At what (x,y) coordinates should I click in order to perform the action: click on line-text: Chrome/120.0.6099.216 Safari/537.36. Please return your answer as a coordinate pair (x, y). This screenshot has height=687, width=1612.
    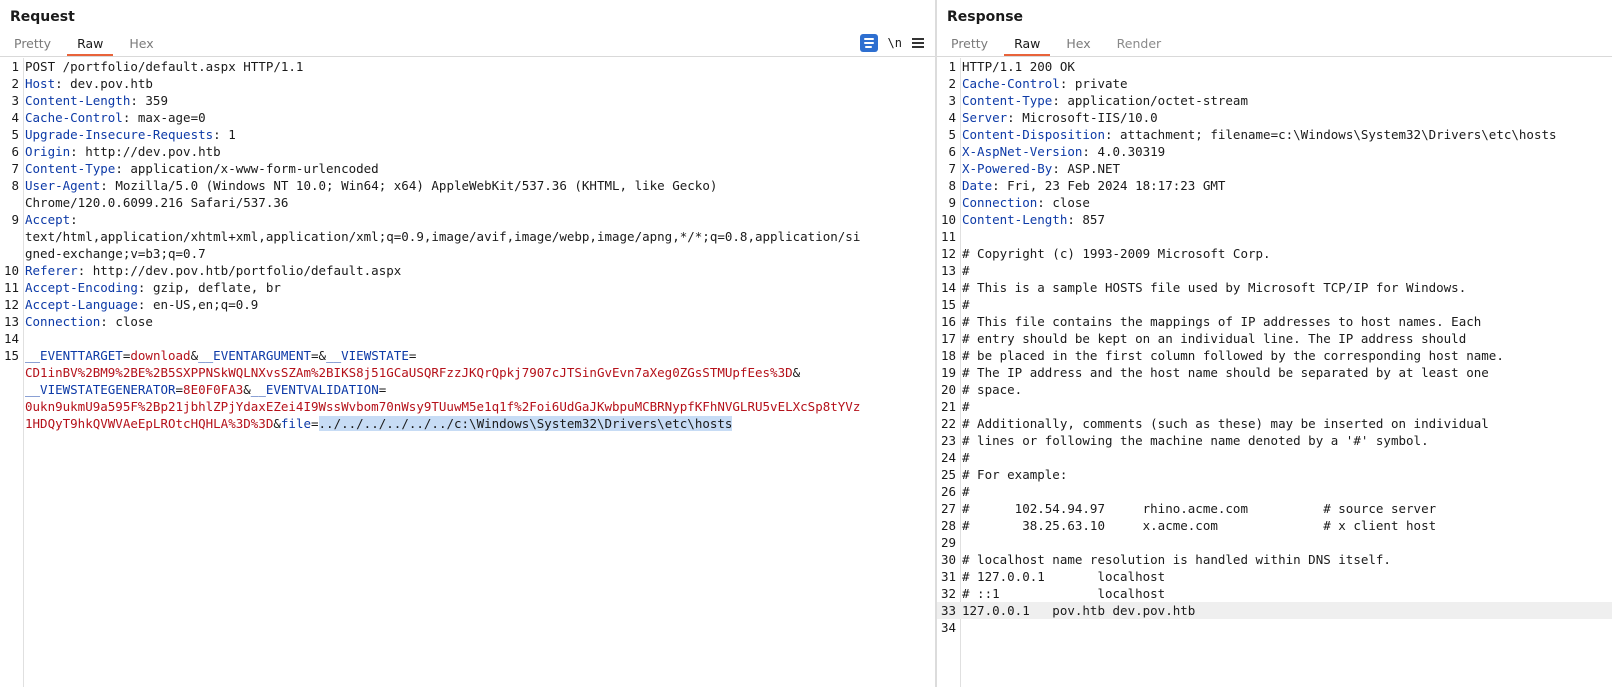
    Looking at the image, I should click on (156, 202).